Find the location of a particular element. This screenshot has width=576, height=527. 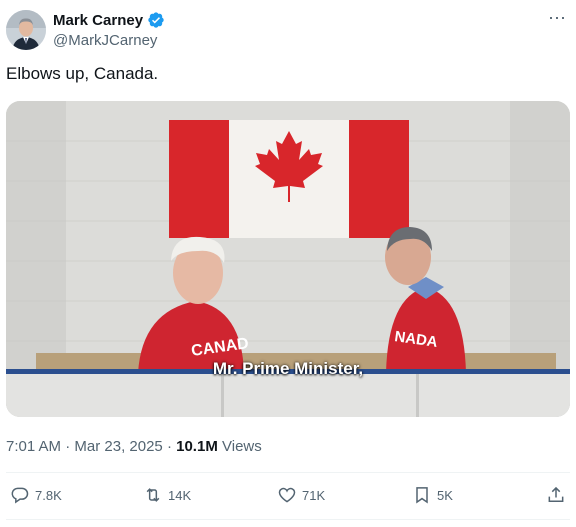

views-count: 10.1M is located at coordinates (197, 446).